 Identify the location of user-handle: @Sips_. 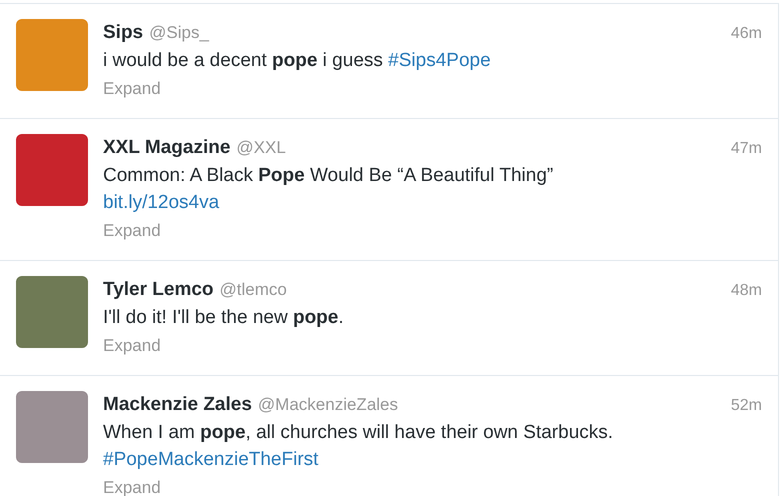
(179, 33).